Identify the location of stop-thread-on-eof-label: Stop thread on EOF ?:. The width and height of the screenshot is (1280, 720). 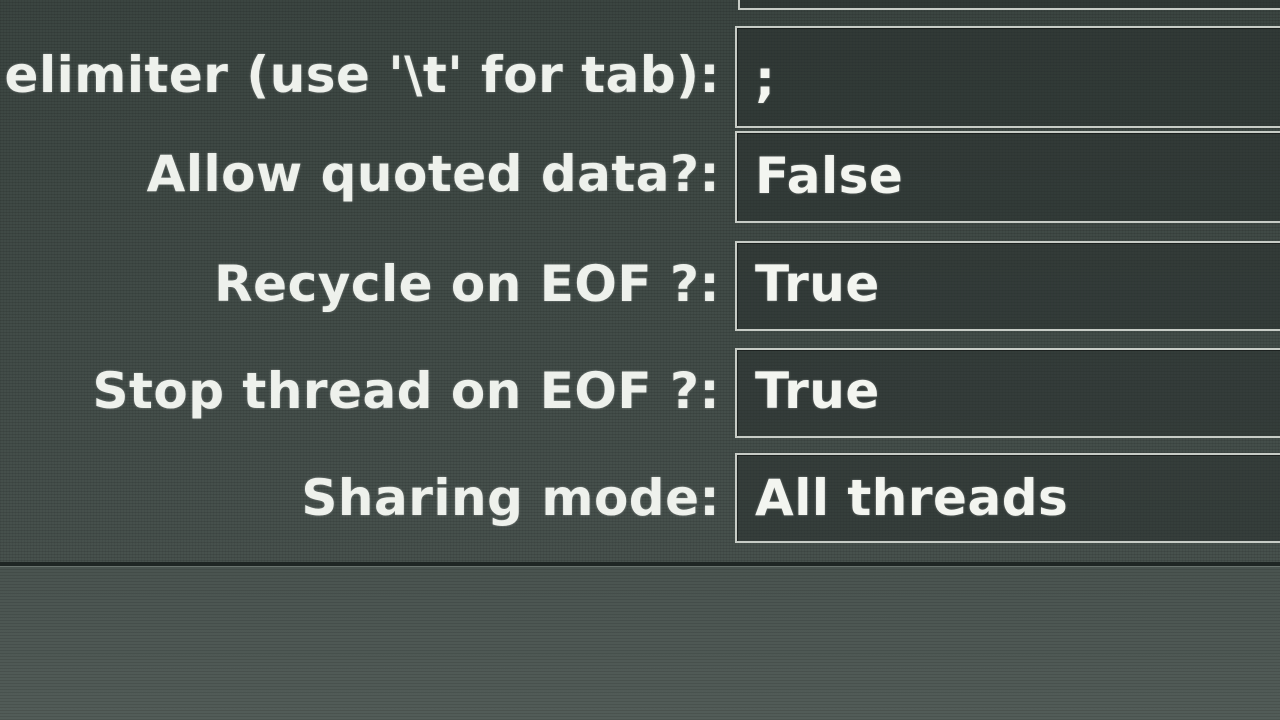
(406, 391).